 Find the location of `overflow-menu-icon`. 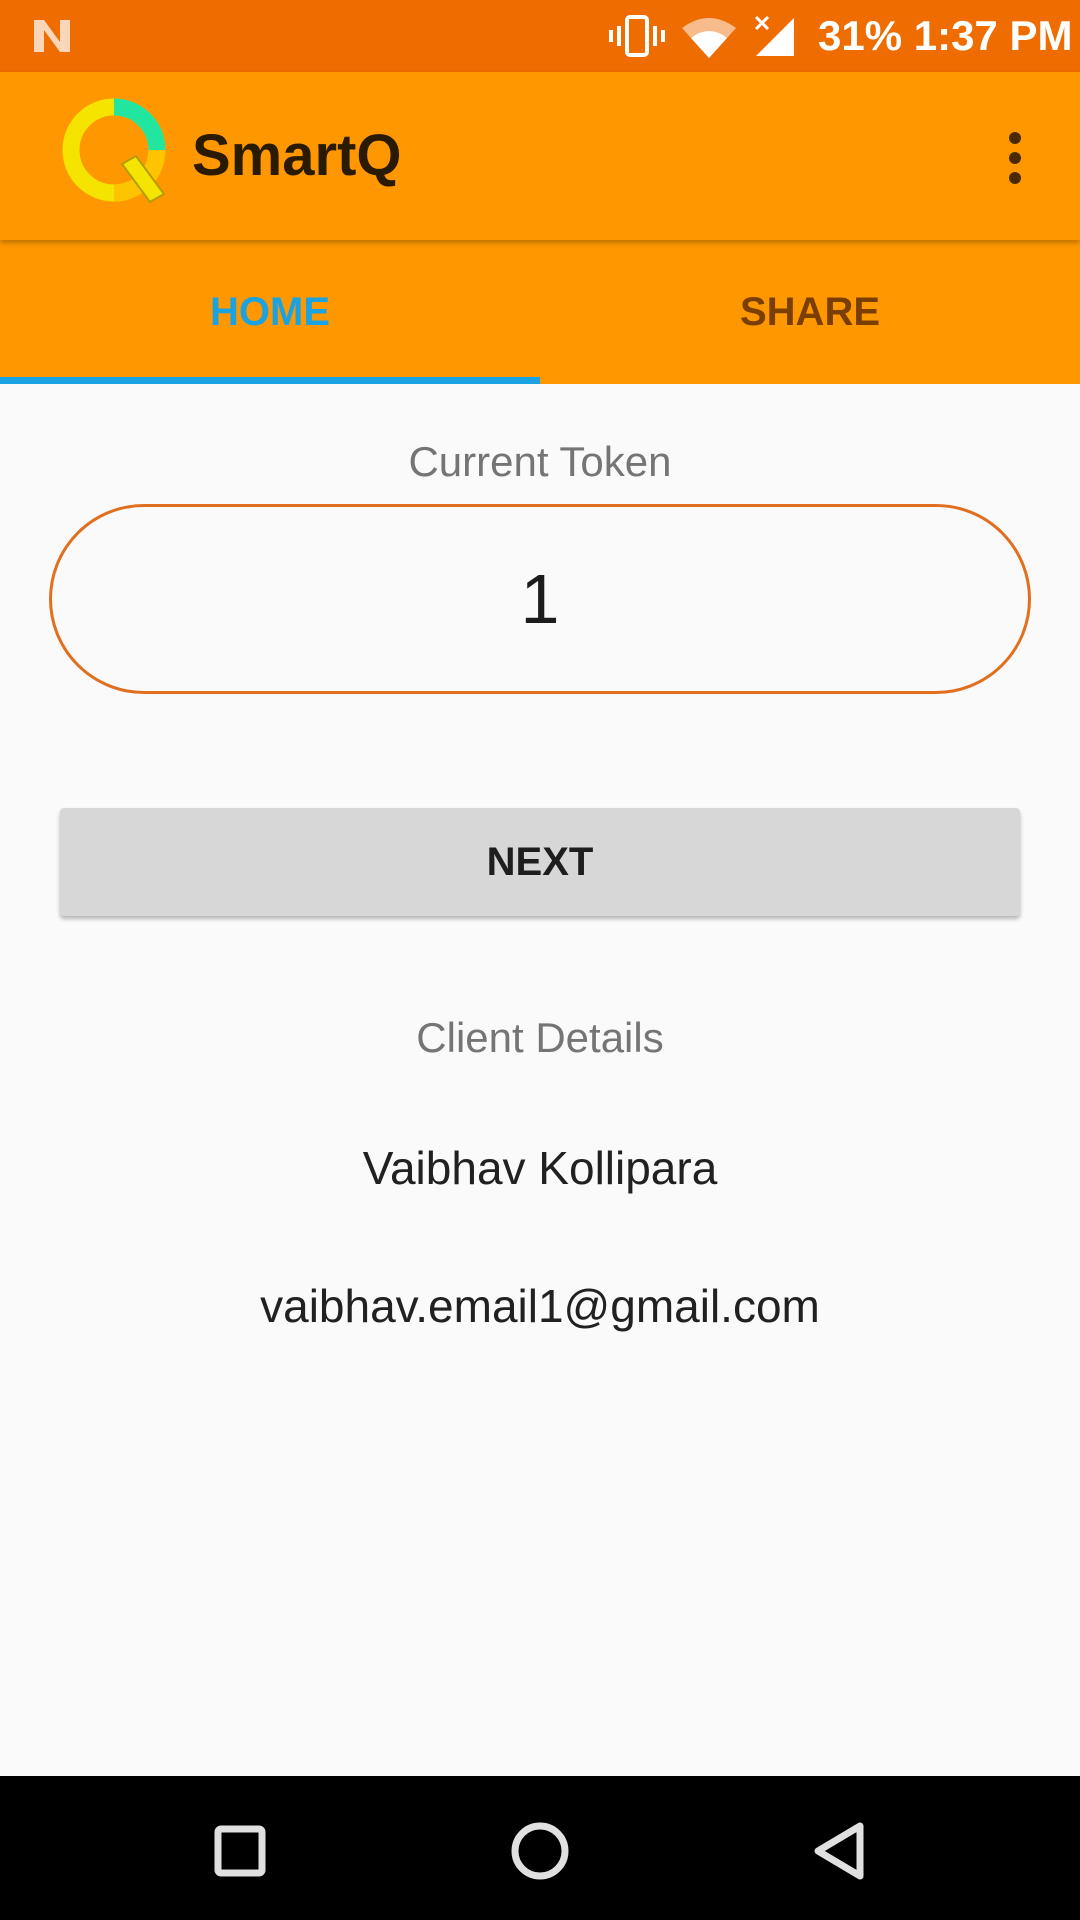

overflow-menu-icon is located at coordinates (1015, 158).